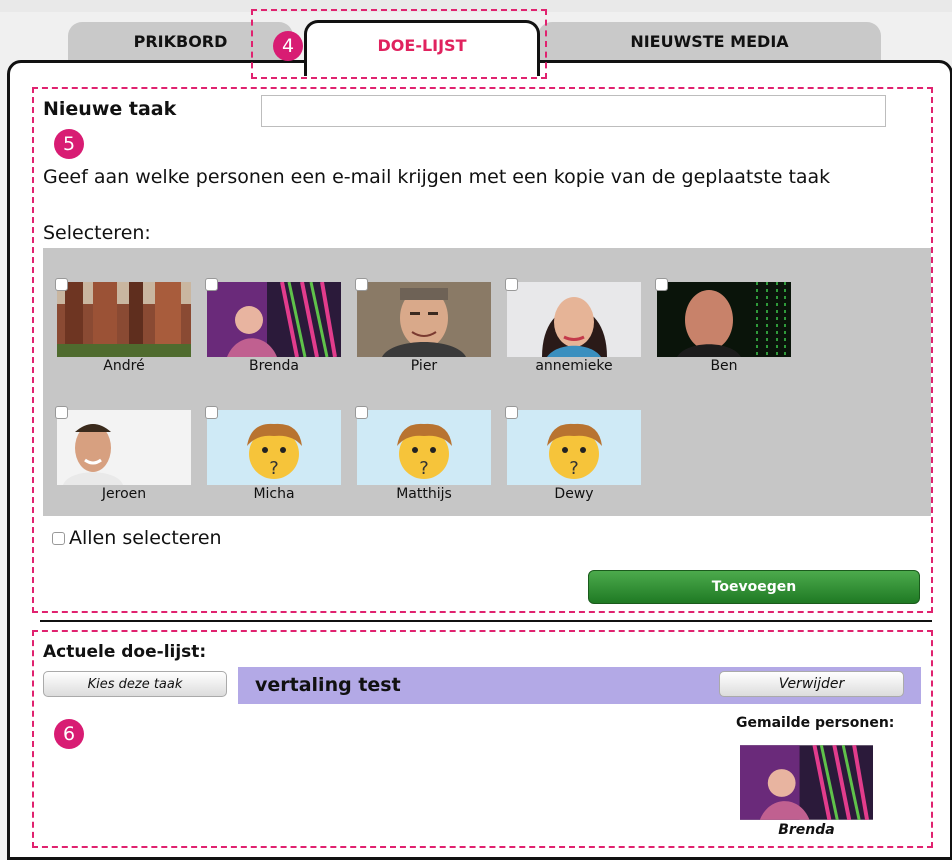 This screenshot has width=952, height=860. Describe the element at coordinates (124, 494) in the screenshot. I see `person-name: Jeroen` at that location.